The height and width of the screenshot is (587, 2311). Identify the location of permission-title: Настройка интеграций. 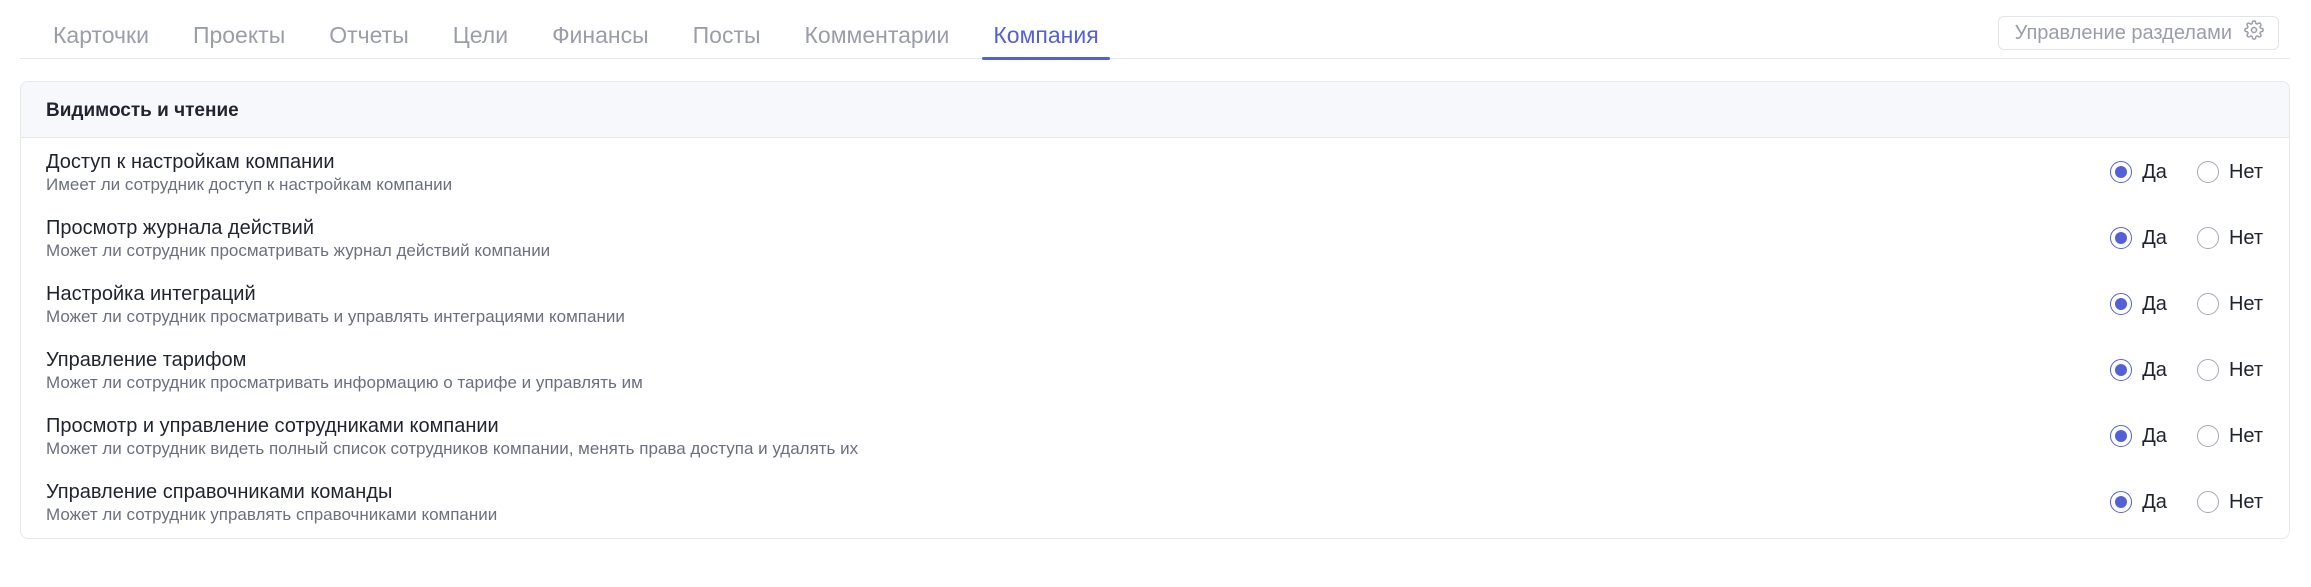
(151, 294).